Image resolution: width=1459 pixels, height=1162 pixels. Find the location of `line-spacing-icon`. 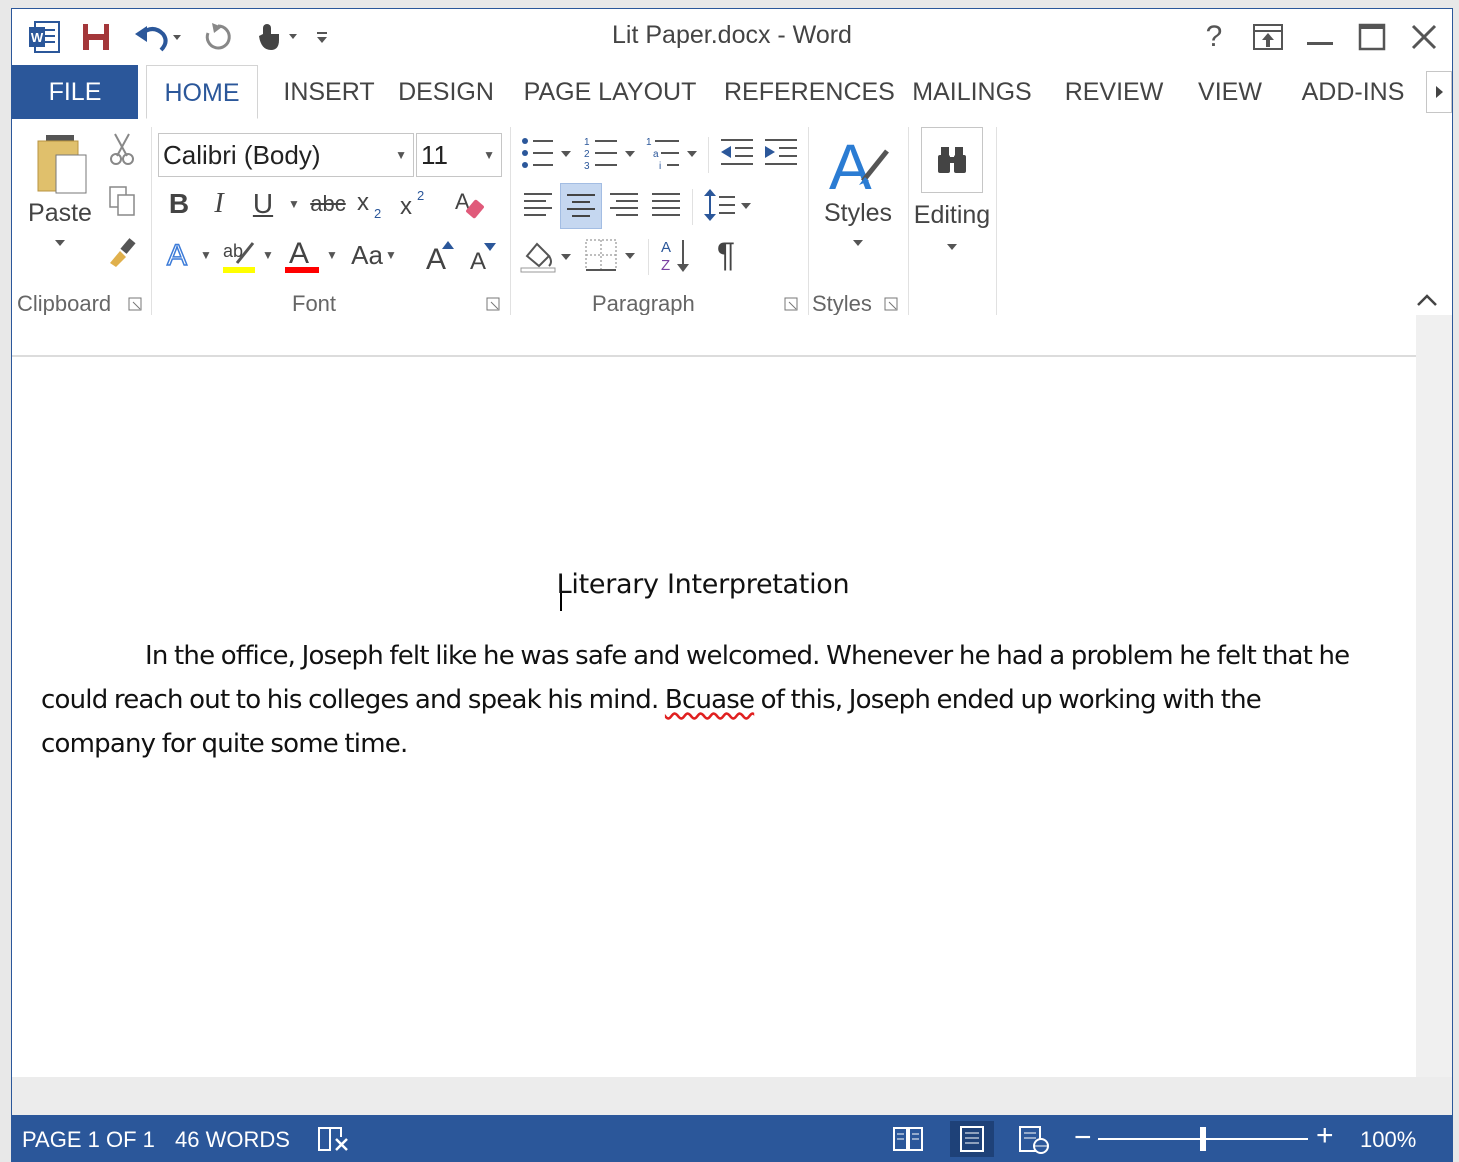

line-spacing-icon is located at coordinates (729, 205).